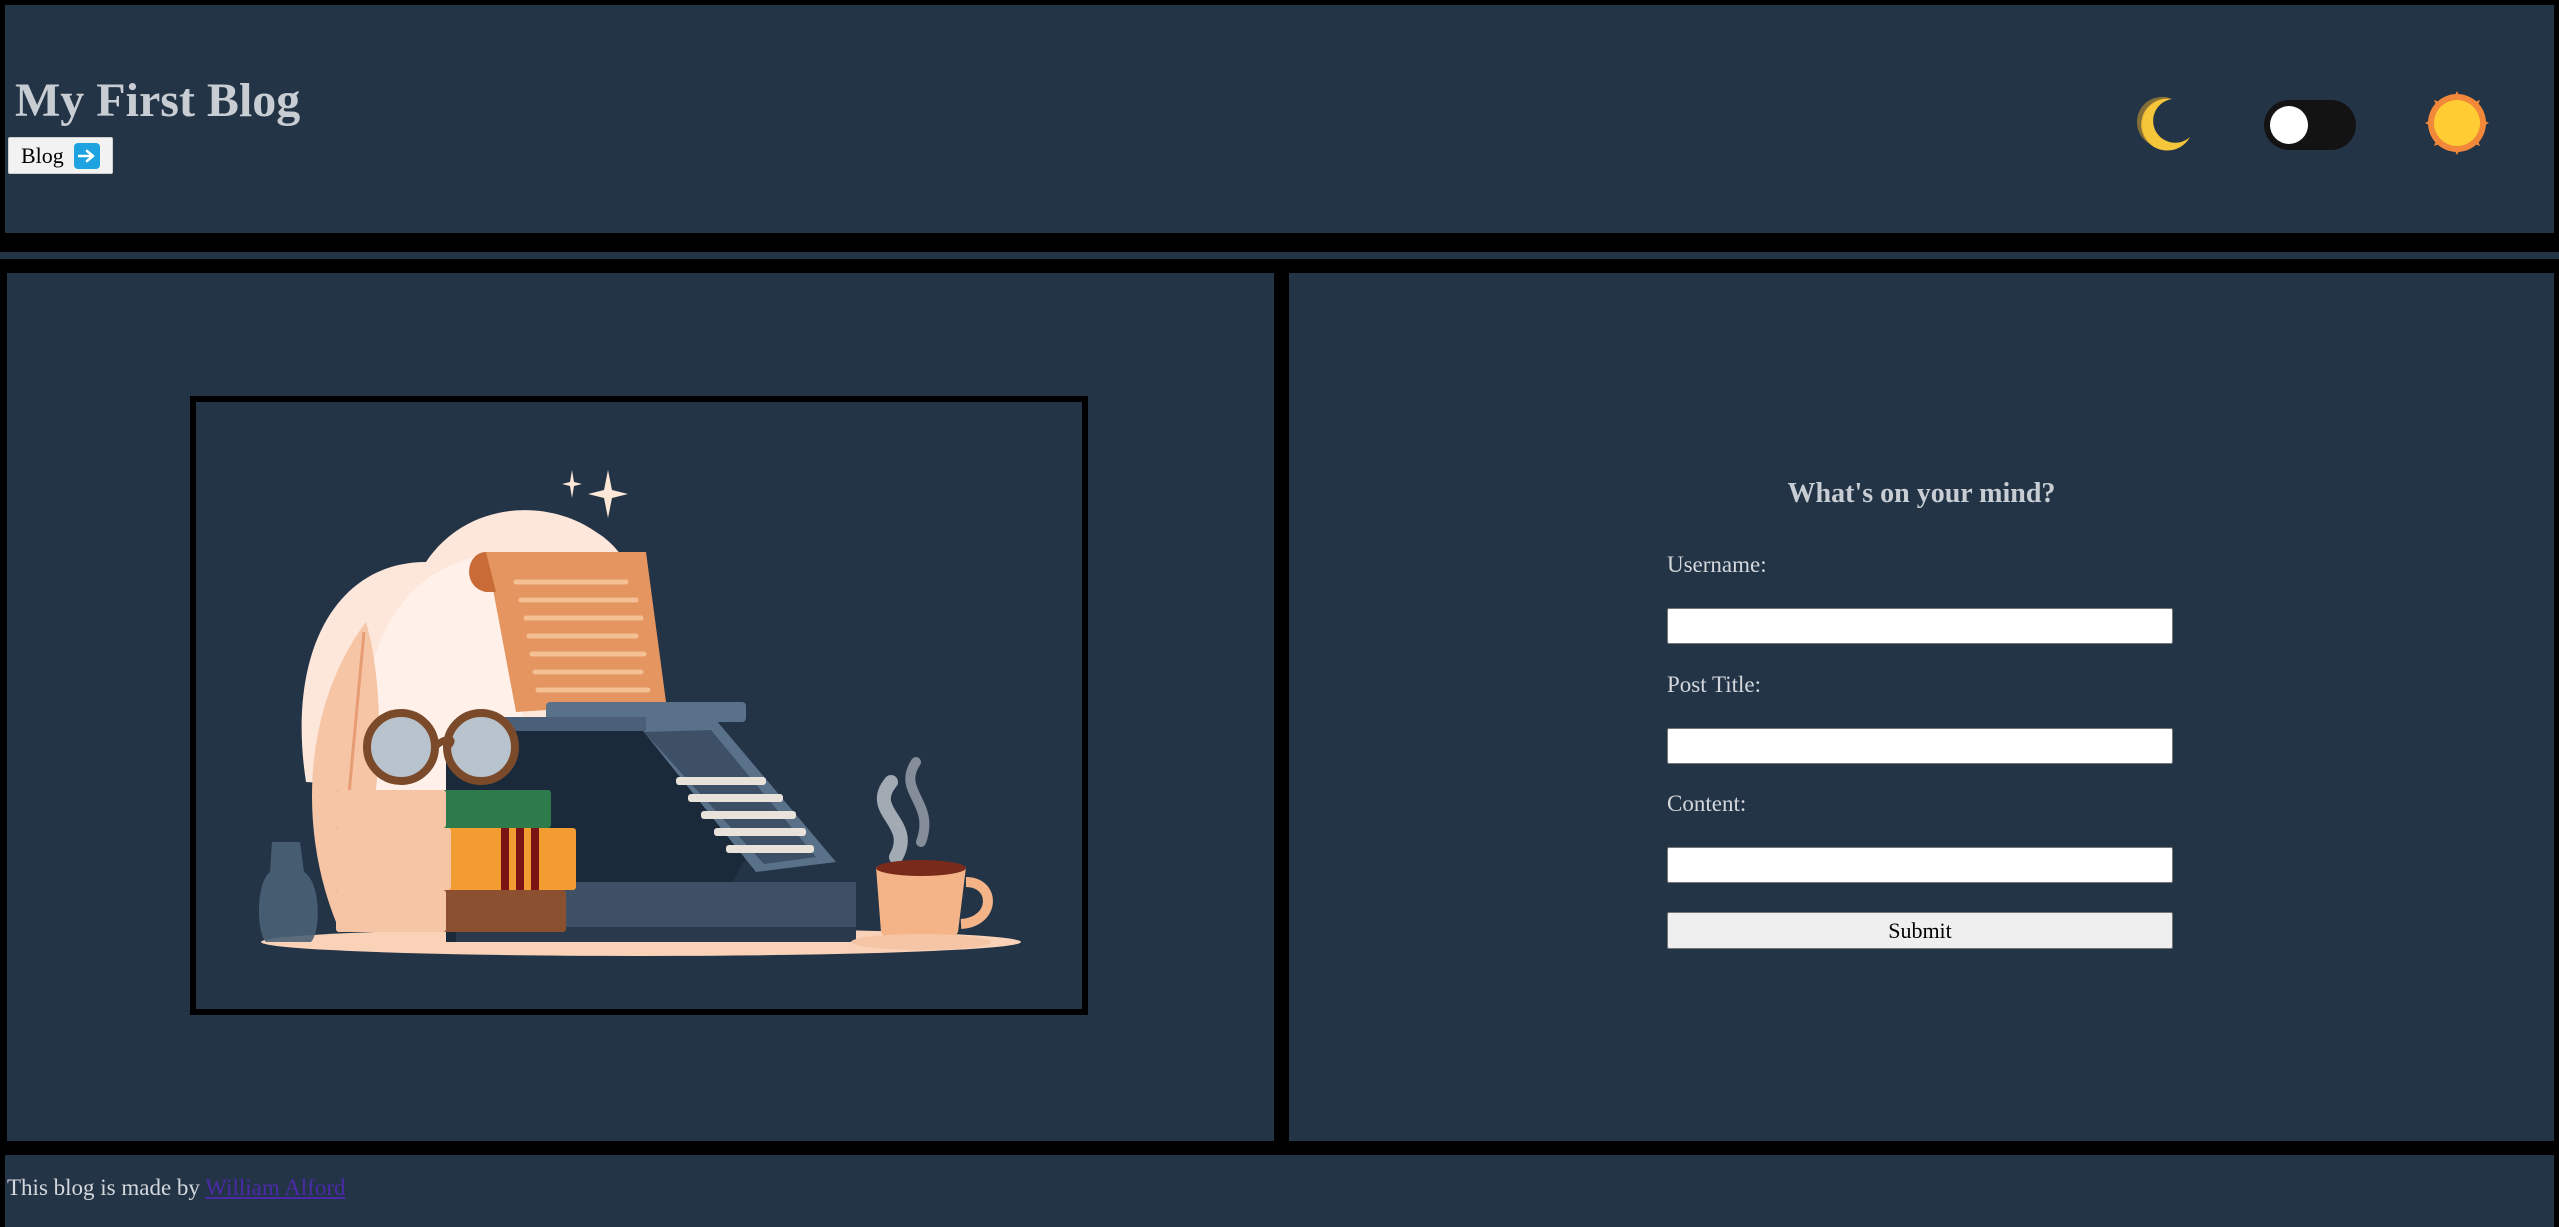  I want to click on content-input, so click(1920, 865).